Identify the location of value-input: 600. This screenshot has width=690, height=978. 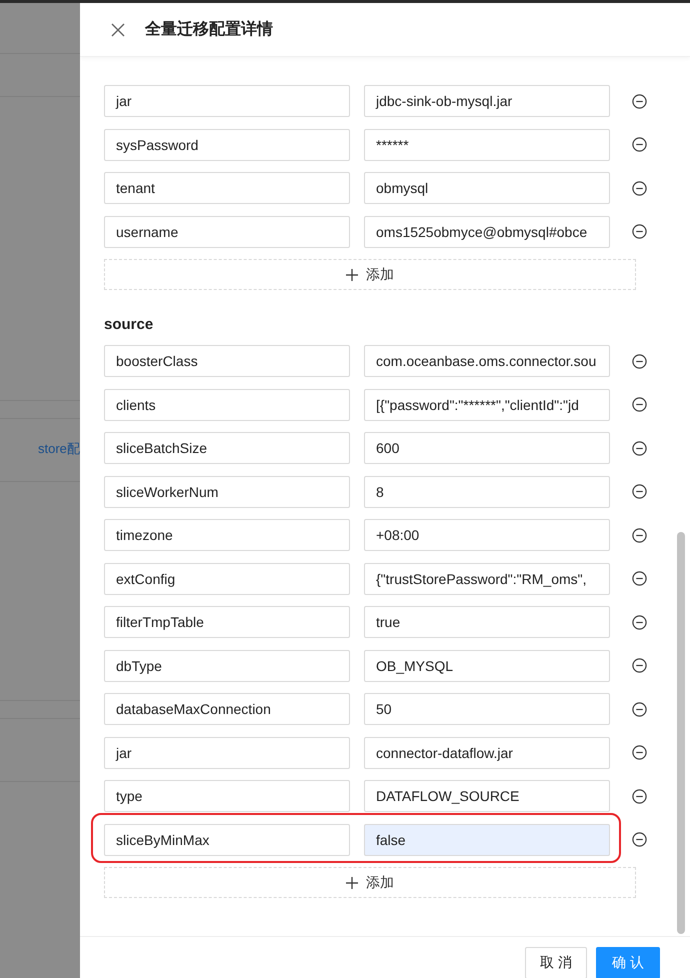
(487, 448).